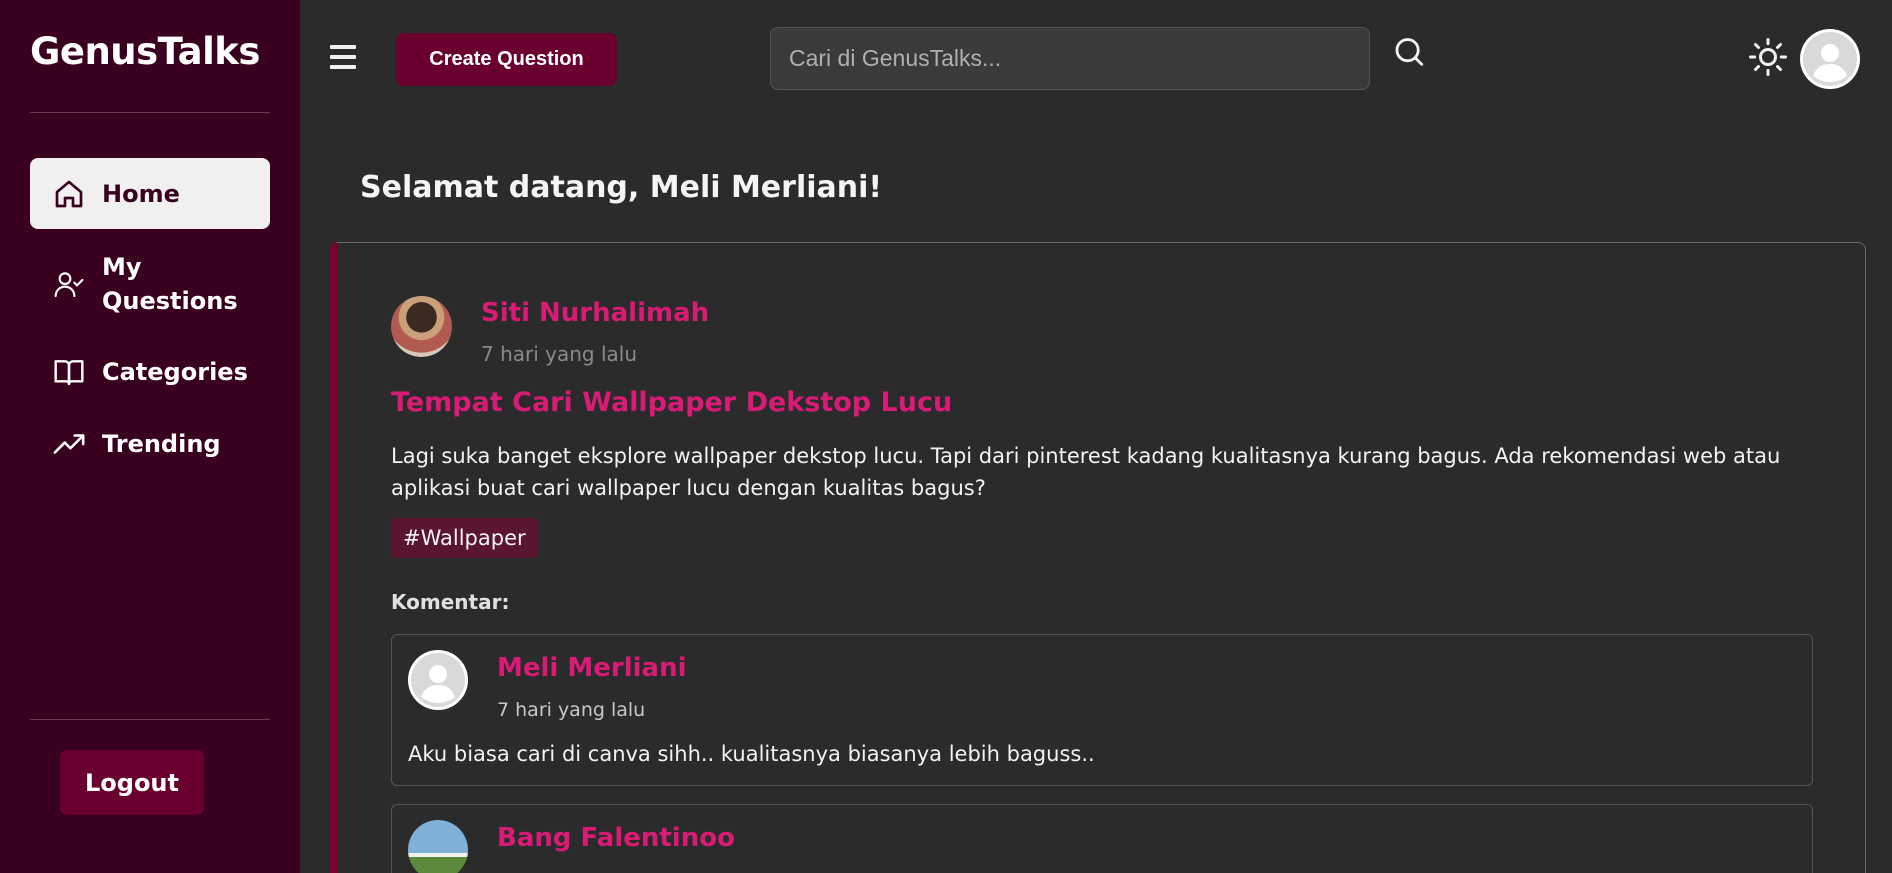 Image resolution: width=1892 pixels, height=873 pixels. I want to click on trending-up-icon, so click(69, 444).